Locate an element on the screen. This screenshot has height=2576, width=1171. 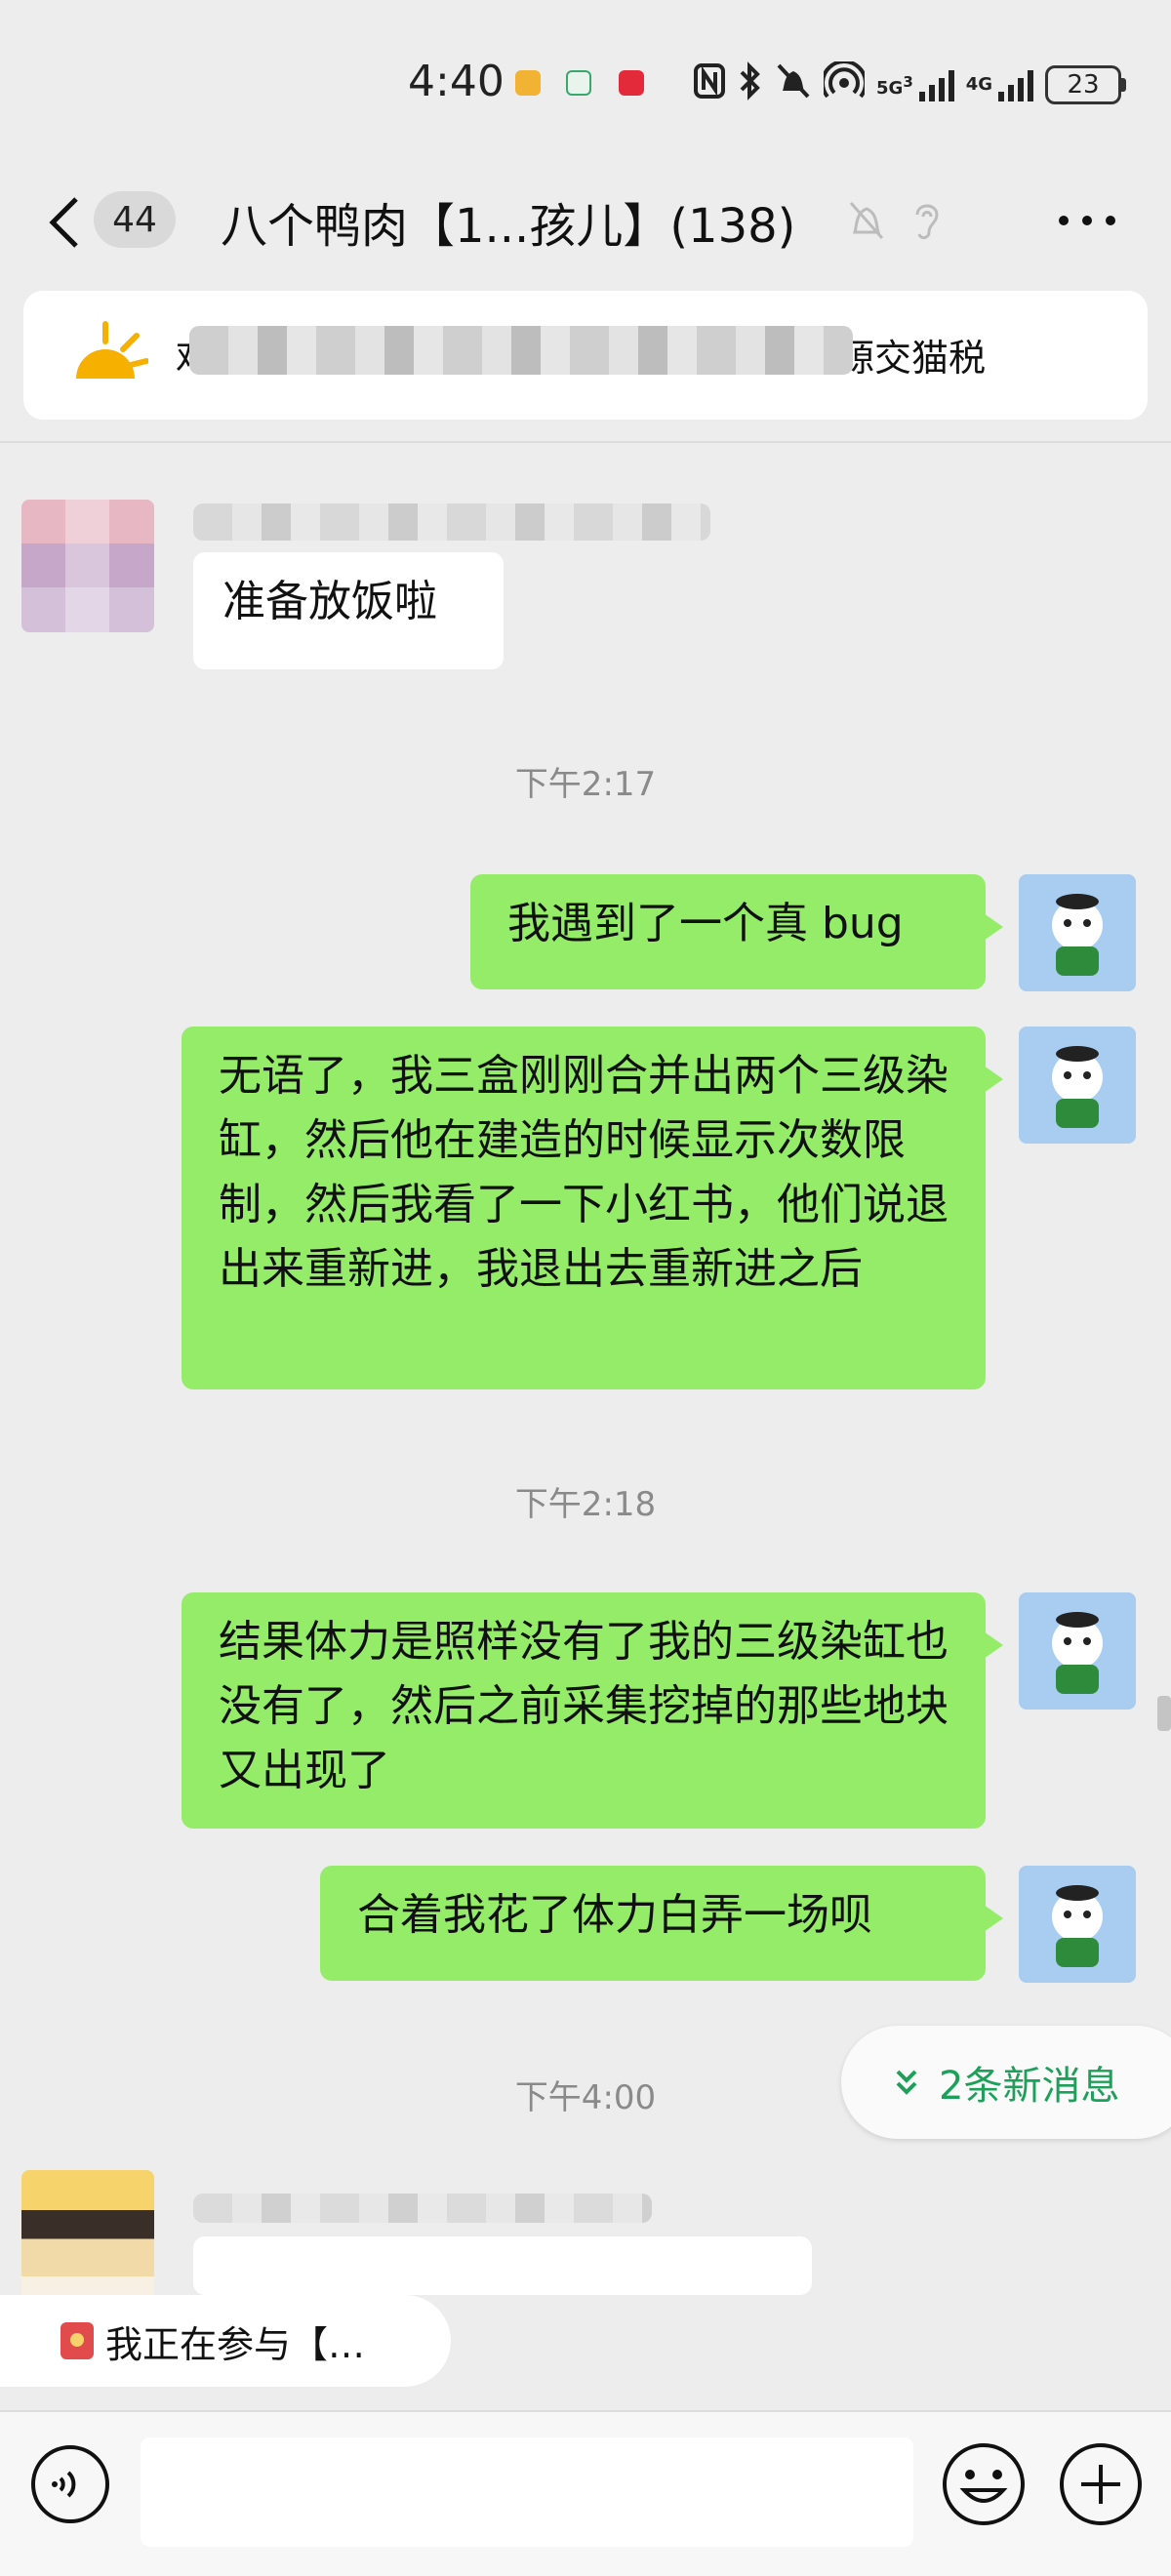
signal-4g-icon is located at coordinates (1016, 84).